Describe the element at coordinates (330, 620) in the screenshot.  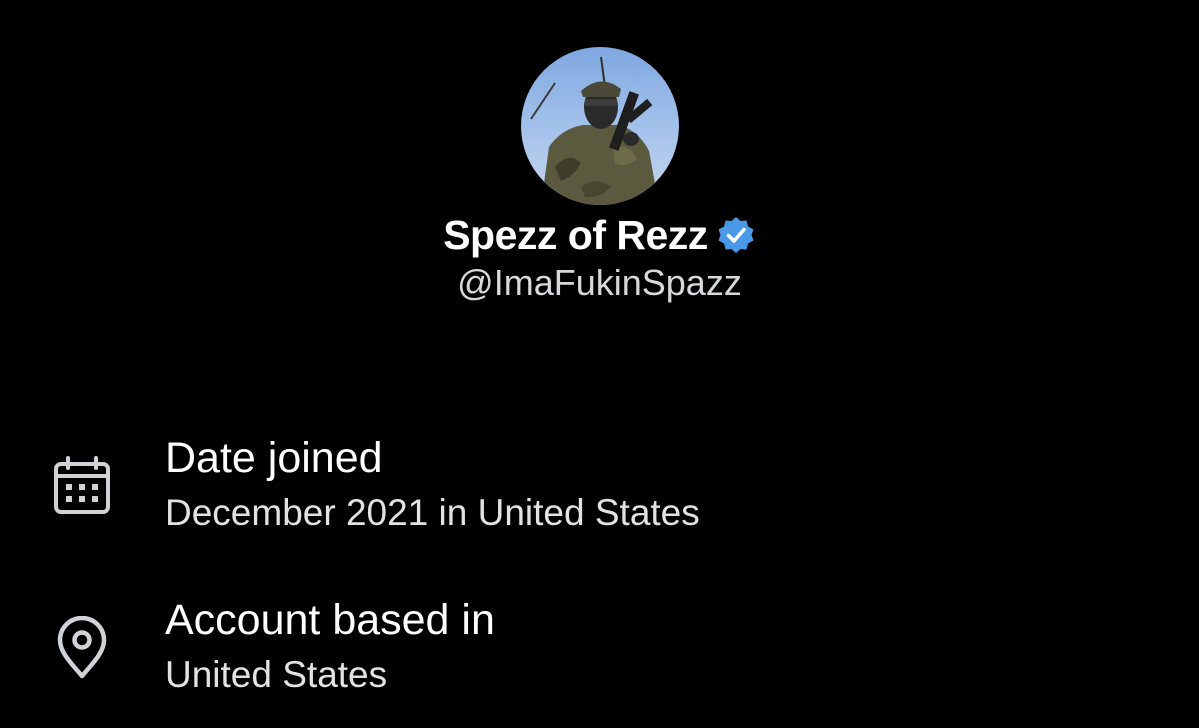
I see `account-based-label: Account based in` at that location.